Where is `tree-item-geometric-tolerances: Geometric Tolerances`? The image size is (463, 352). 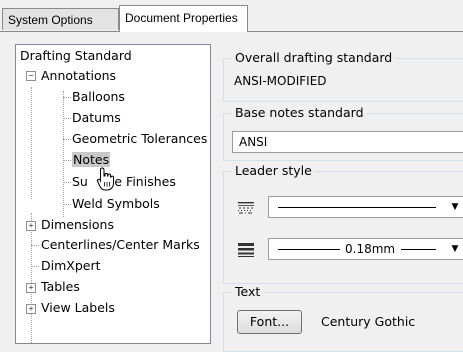
tree-item-geometric-tolerances: Geometric Tolerances is located at coordinates (139, 139).